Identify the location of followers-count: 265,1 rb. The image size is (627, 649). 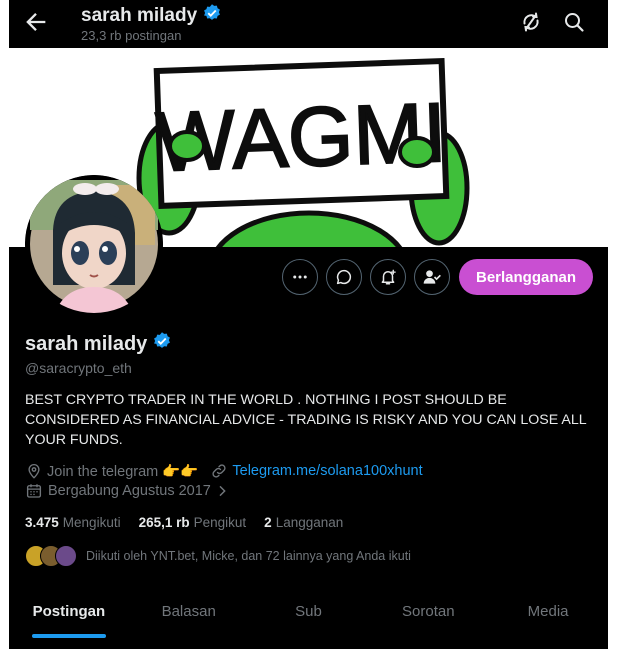
(164, 522).